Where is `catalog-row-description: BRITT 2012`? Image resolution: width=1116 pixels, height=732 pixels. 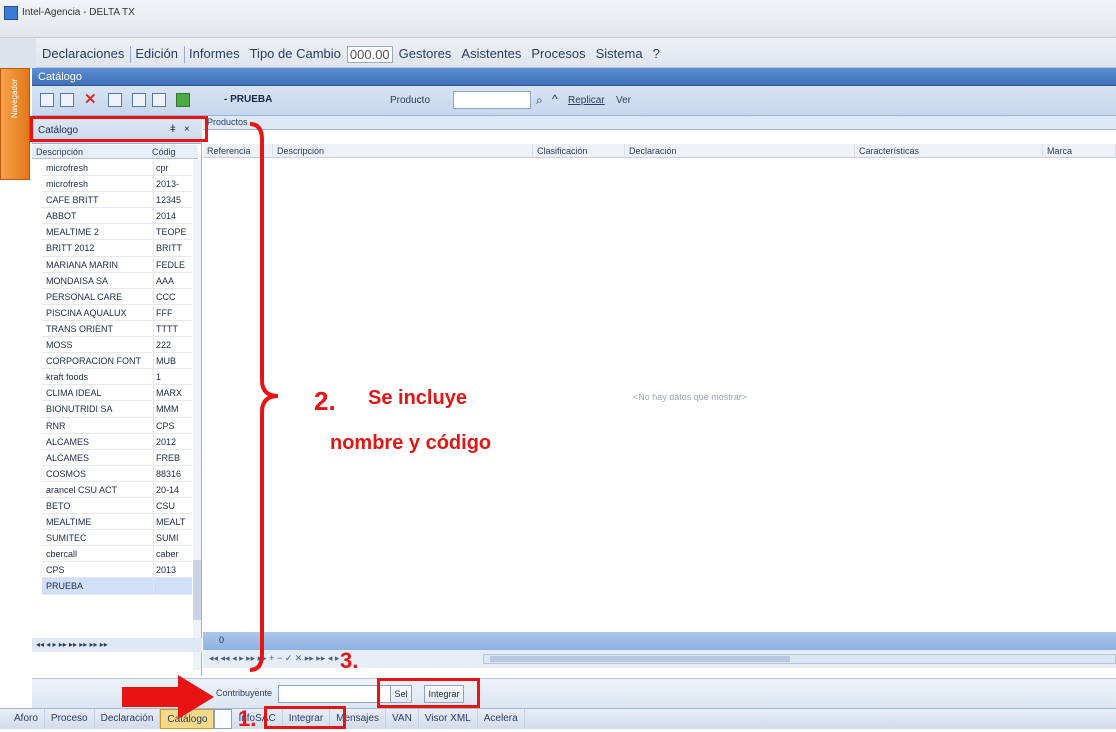
catalog-row-description: BRITT 2012 is located at coordinates (98, 248).